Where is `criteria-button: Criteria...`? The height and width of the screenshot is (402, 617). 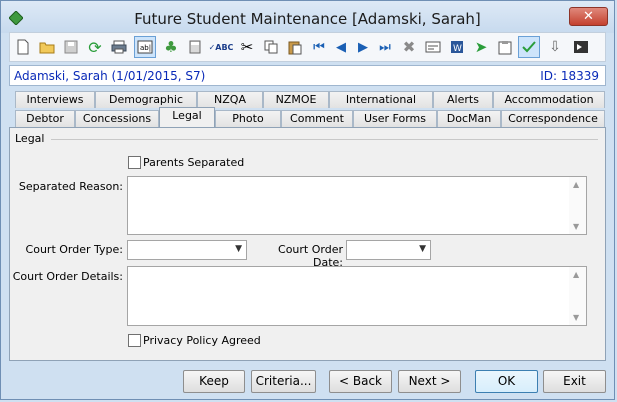 criteria-button: Criteria... is located at coordinates (283, 381).